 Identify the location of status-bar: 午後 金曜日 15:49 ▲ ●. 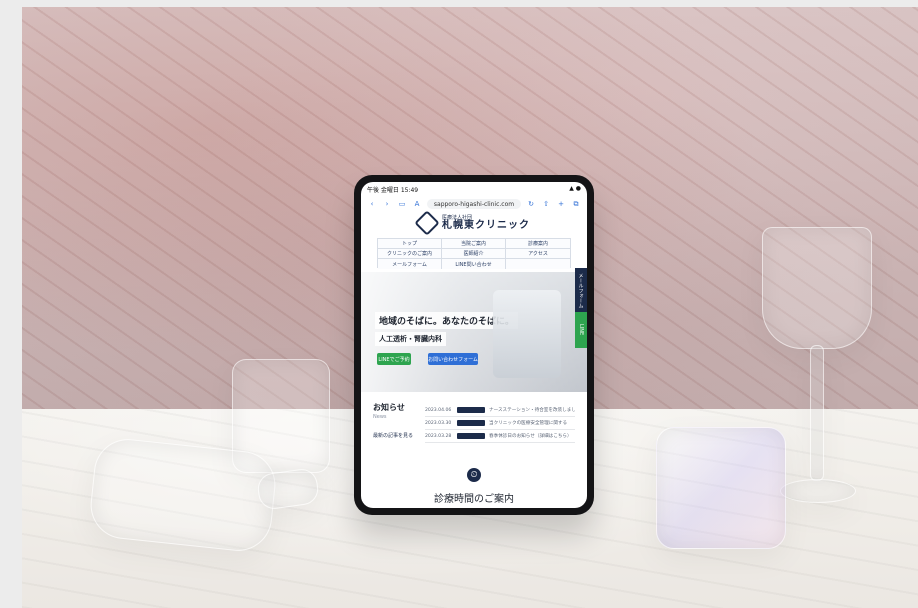
(474, 190).